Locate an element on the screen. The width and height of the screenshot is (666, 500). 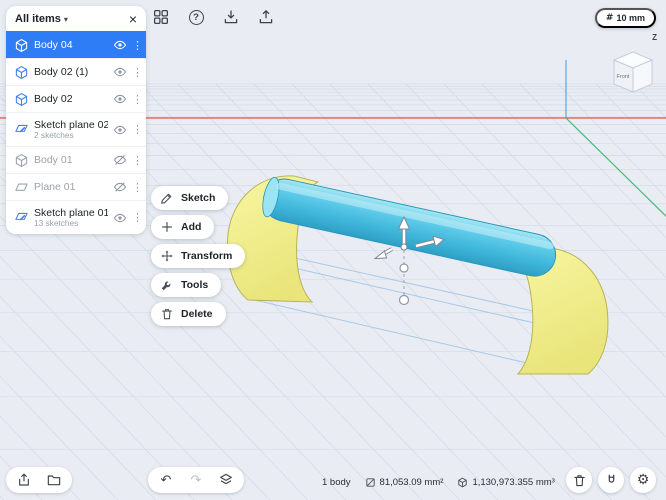
grid-symbol: # is located at coordinates (609, 18).